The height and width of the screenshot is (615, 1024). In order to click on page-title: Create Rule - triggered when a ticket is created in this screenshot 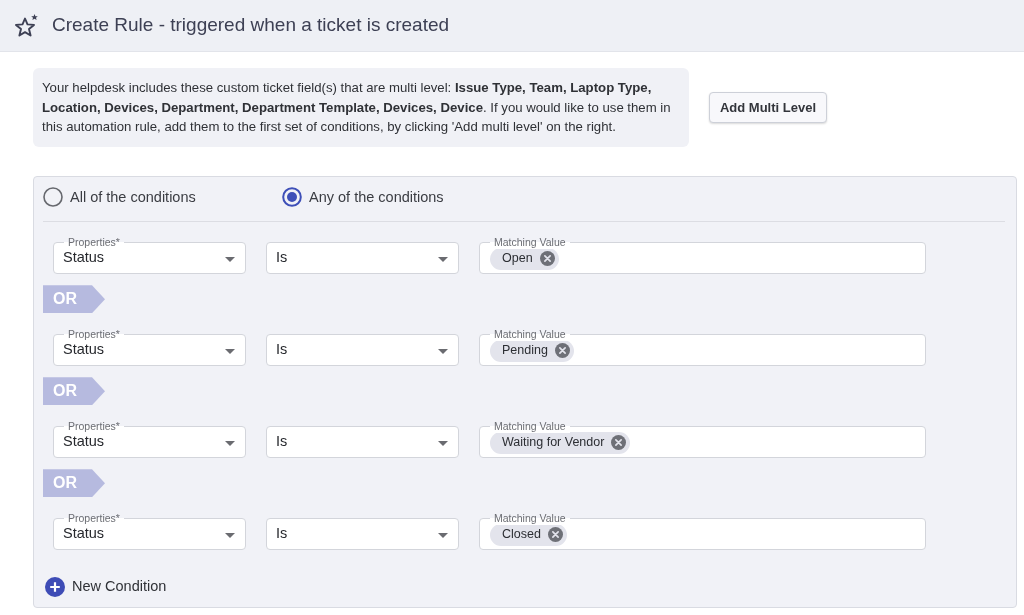, I will do `click(251, 25)`.